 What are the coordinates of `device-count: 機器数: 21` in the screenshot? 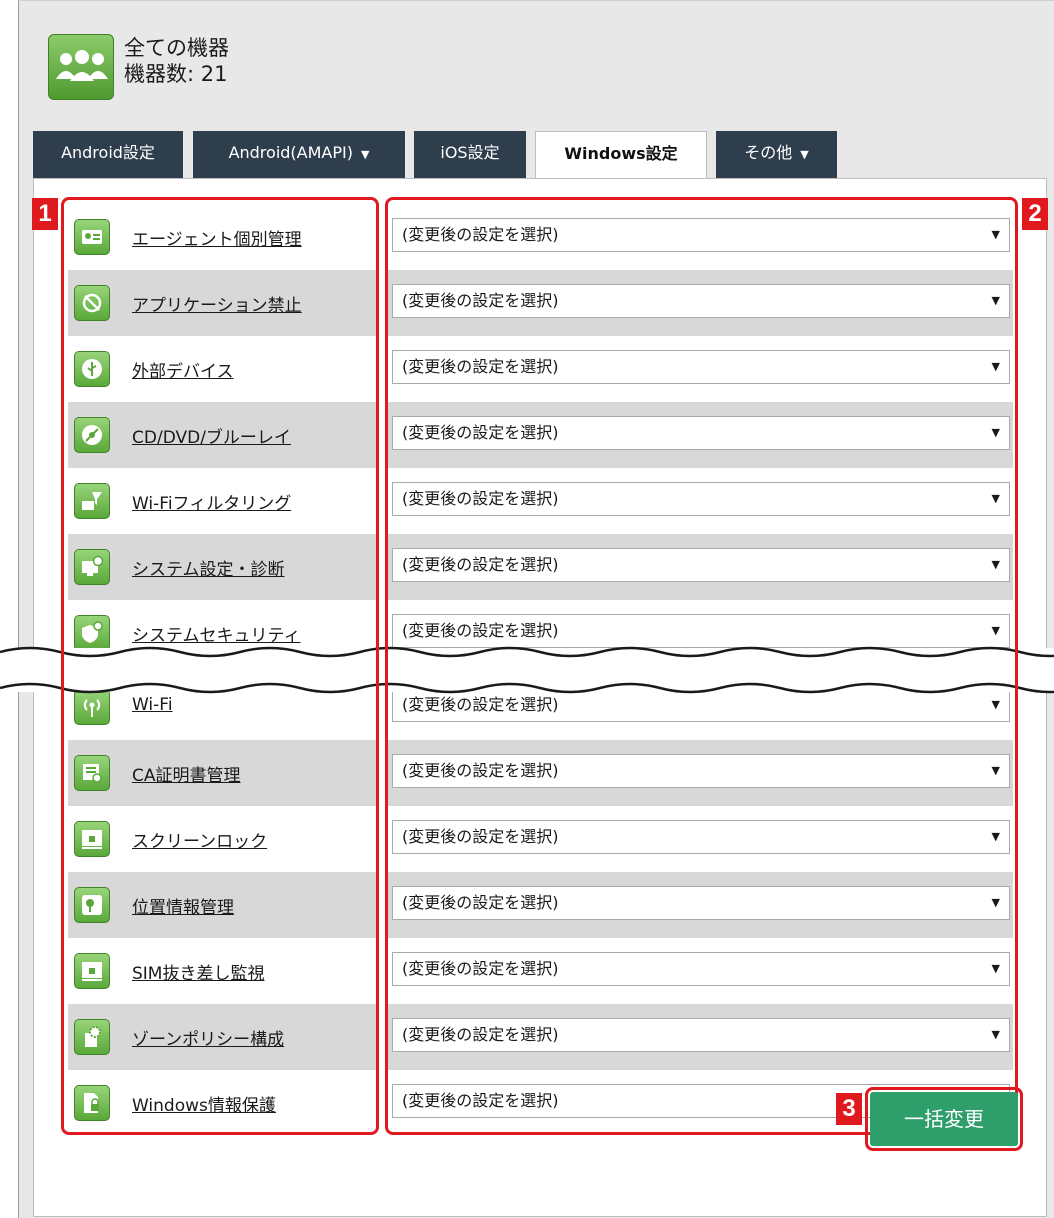 It's located at (176, 74).